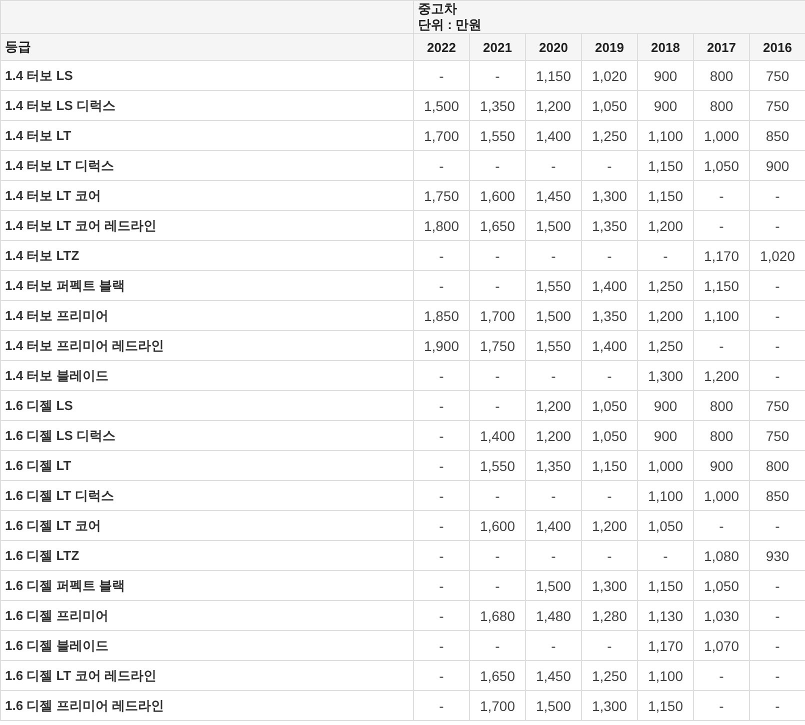 This screenshot has height=725, width=805. Describe the element at coordinates (207, 495) in the screenshot. I see `row-label: 1.6 디젤 LT 디럭스` at that location.